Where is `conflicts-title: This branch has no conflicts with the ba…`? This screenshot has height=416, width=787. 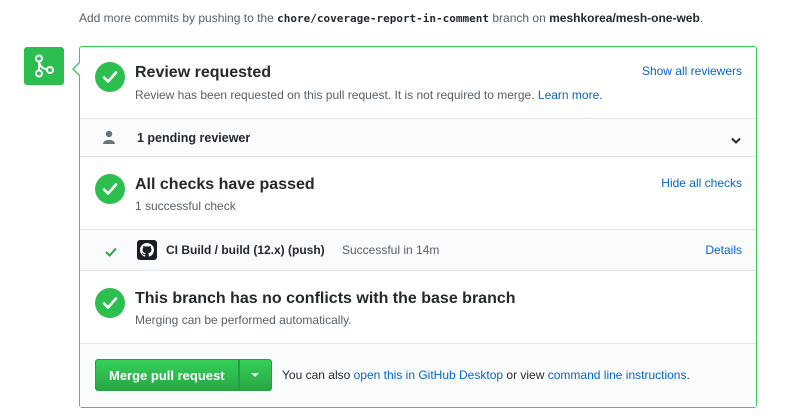 conflicts-title: This branch has no conflicts with the ba… is located at coordinates (325, 298).